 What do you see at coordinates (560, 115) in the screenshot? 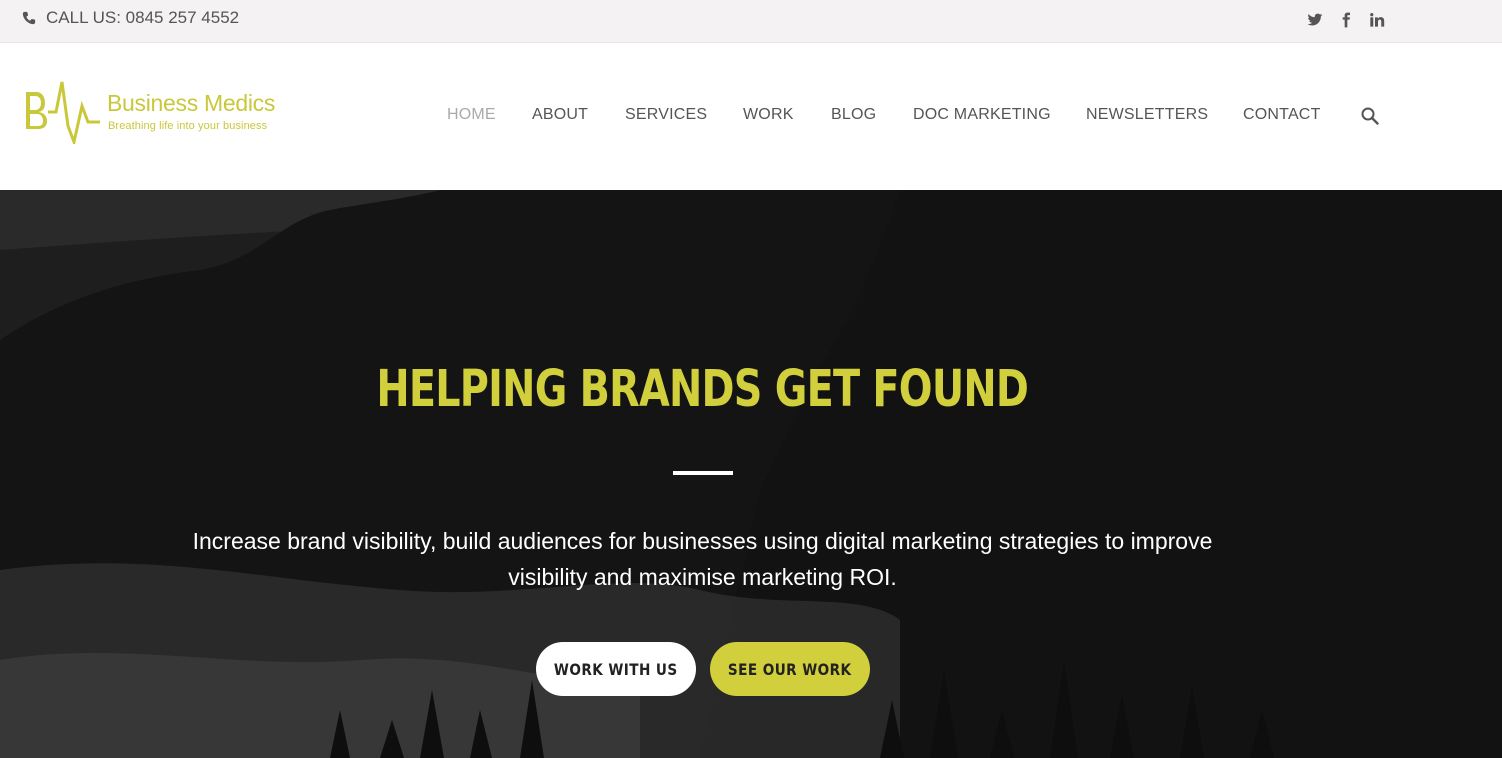
I see `nav-item-about: ABOUT` at bounding box center [560, 115].